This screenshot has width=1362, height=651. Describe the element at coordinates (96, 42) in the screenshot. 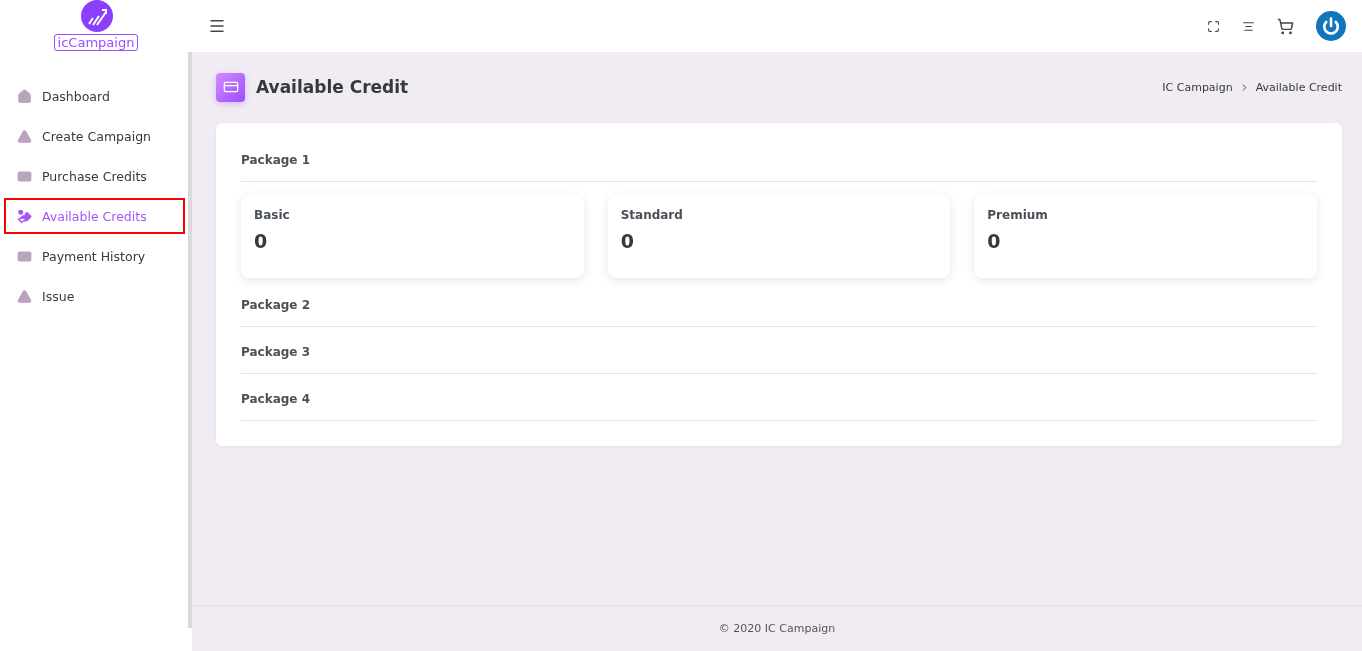

I see `logo-text: icCampaign` at that location.